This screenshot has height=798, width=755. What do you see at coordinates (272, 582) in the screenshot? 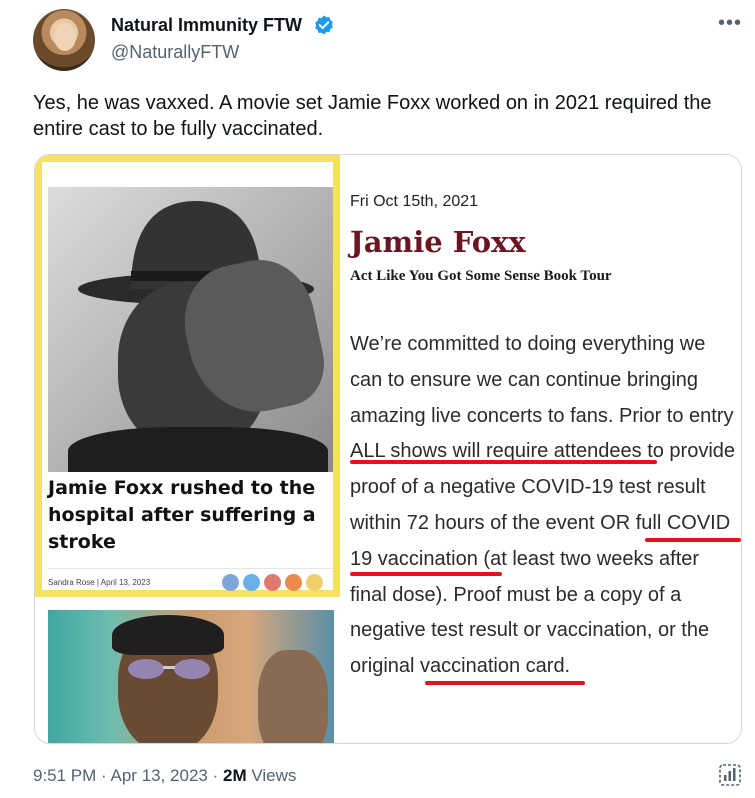
I see `pinterest-share-icon` at bounding box center [272, 582].